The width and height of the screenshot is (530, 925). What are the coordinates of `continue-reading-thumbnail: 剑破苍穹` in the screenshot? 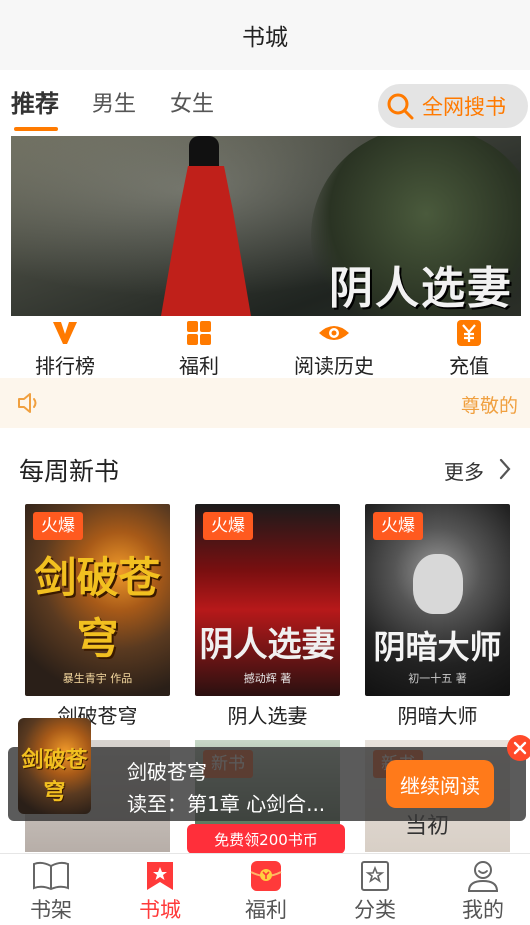 It's located at (54, 766).